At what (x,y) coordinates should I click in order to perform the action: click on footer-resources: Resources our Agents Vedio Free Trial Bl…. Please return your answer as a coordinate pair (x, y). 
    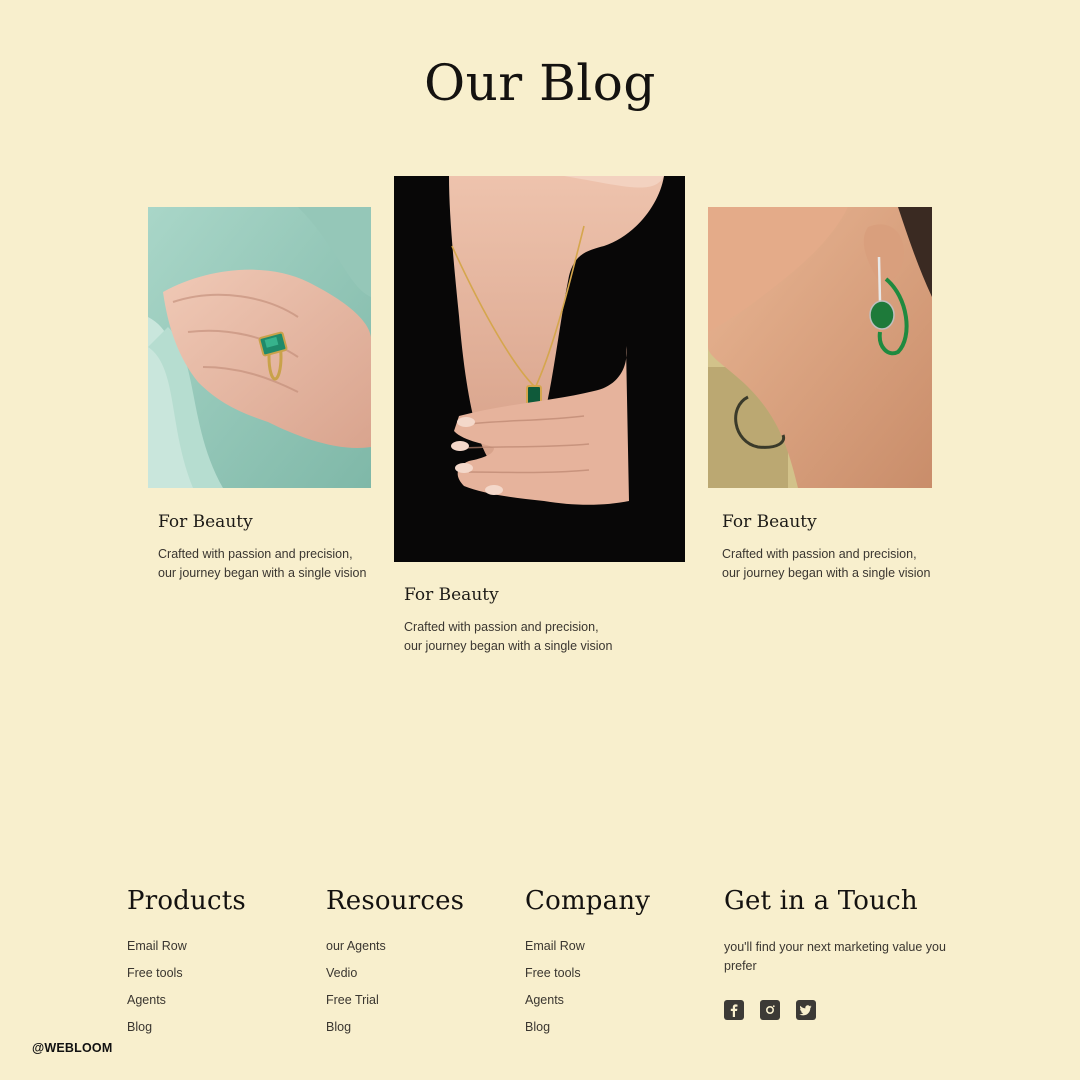
    Looking at the image, I should click on (395, 966).